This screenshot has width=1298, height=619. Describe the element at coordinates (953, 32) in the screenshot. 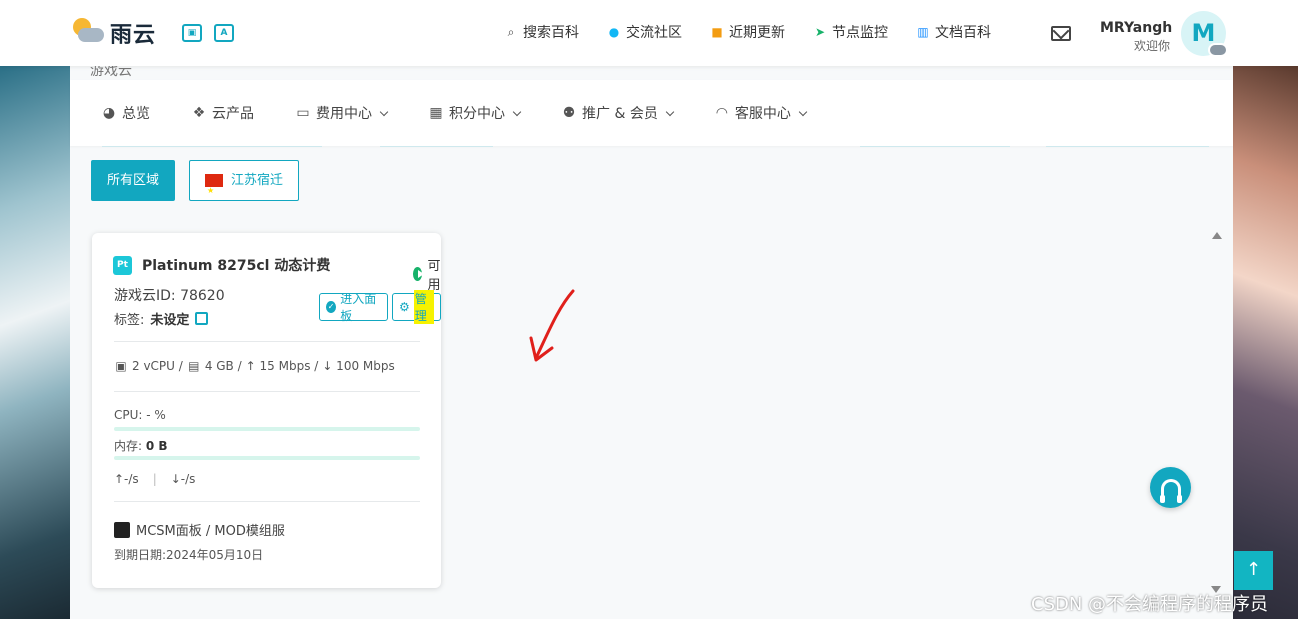

I see `topnav-docs: ▥ 文档百科` at that location.